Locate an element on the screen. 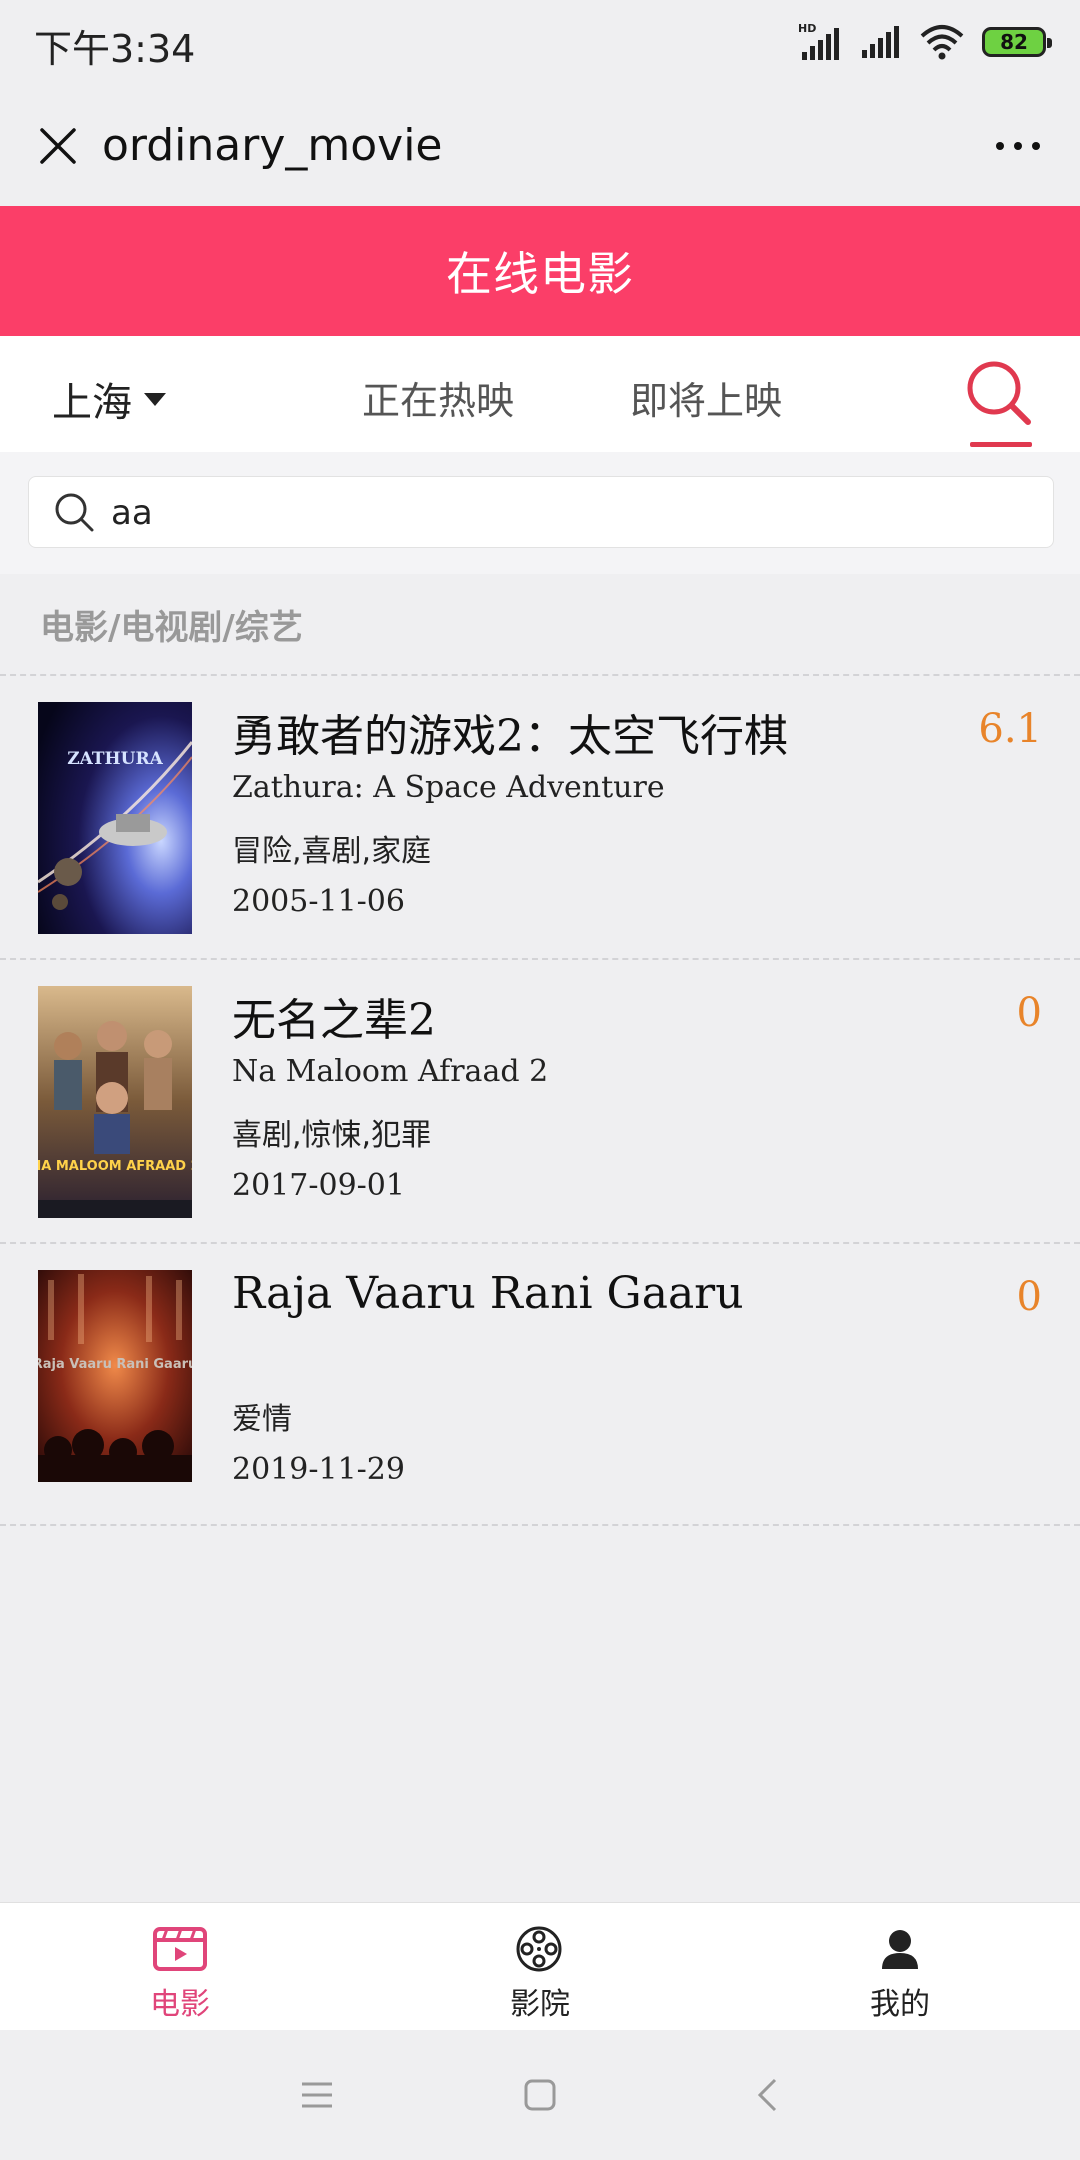 The width and height of the screenshot is (1080, 2160). battery-level: 82 is located at coordinates (1014, 42).